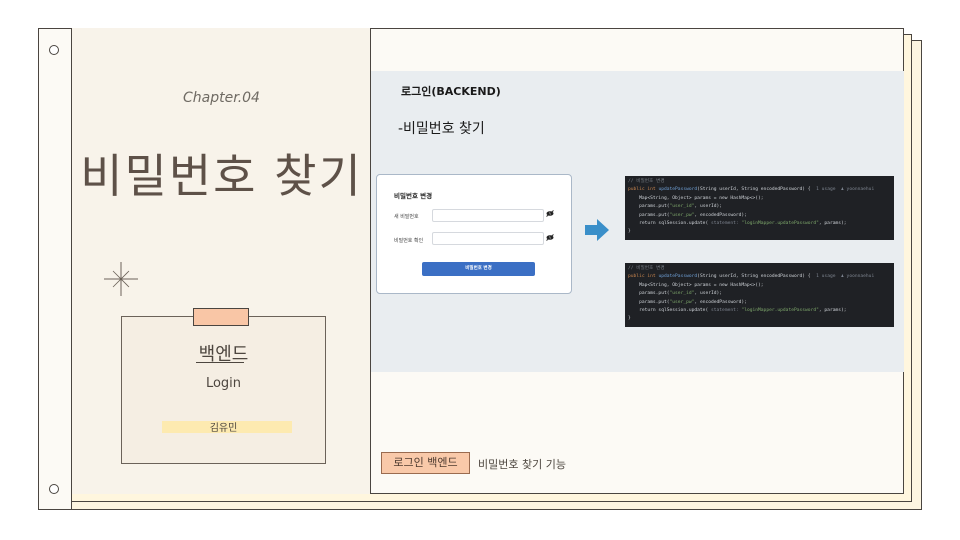  Describe the element at coordinates (451, 91) in the screenshot. I see `section-title: 로그인(BACKEND)` at that location.